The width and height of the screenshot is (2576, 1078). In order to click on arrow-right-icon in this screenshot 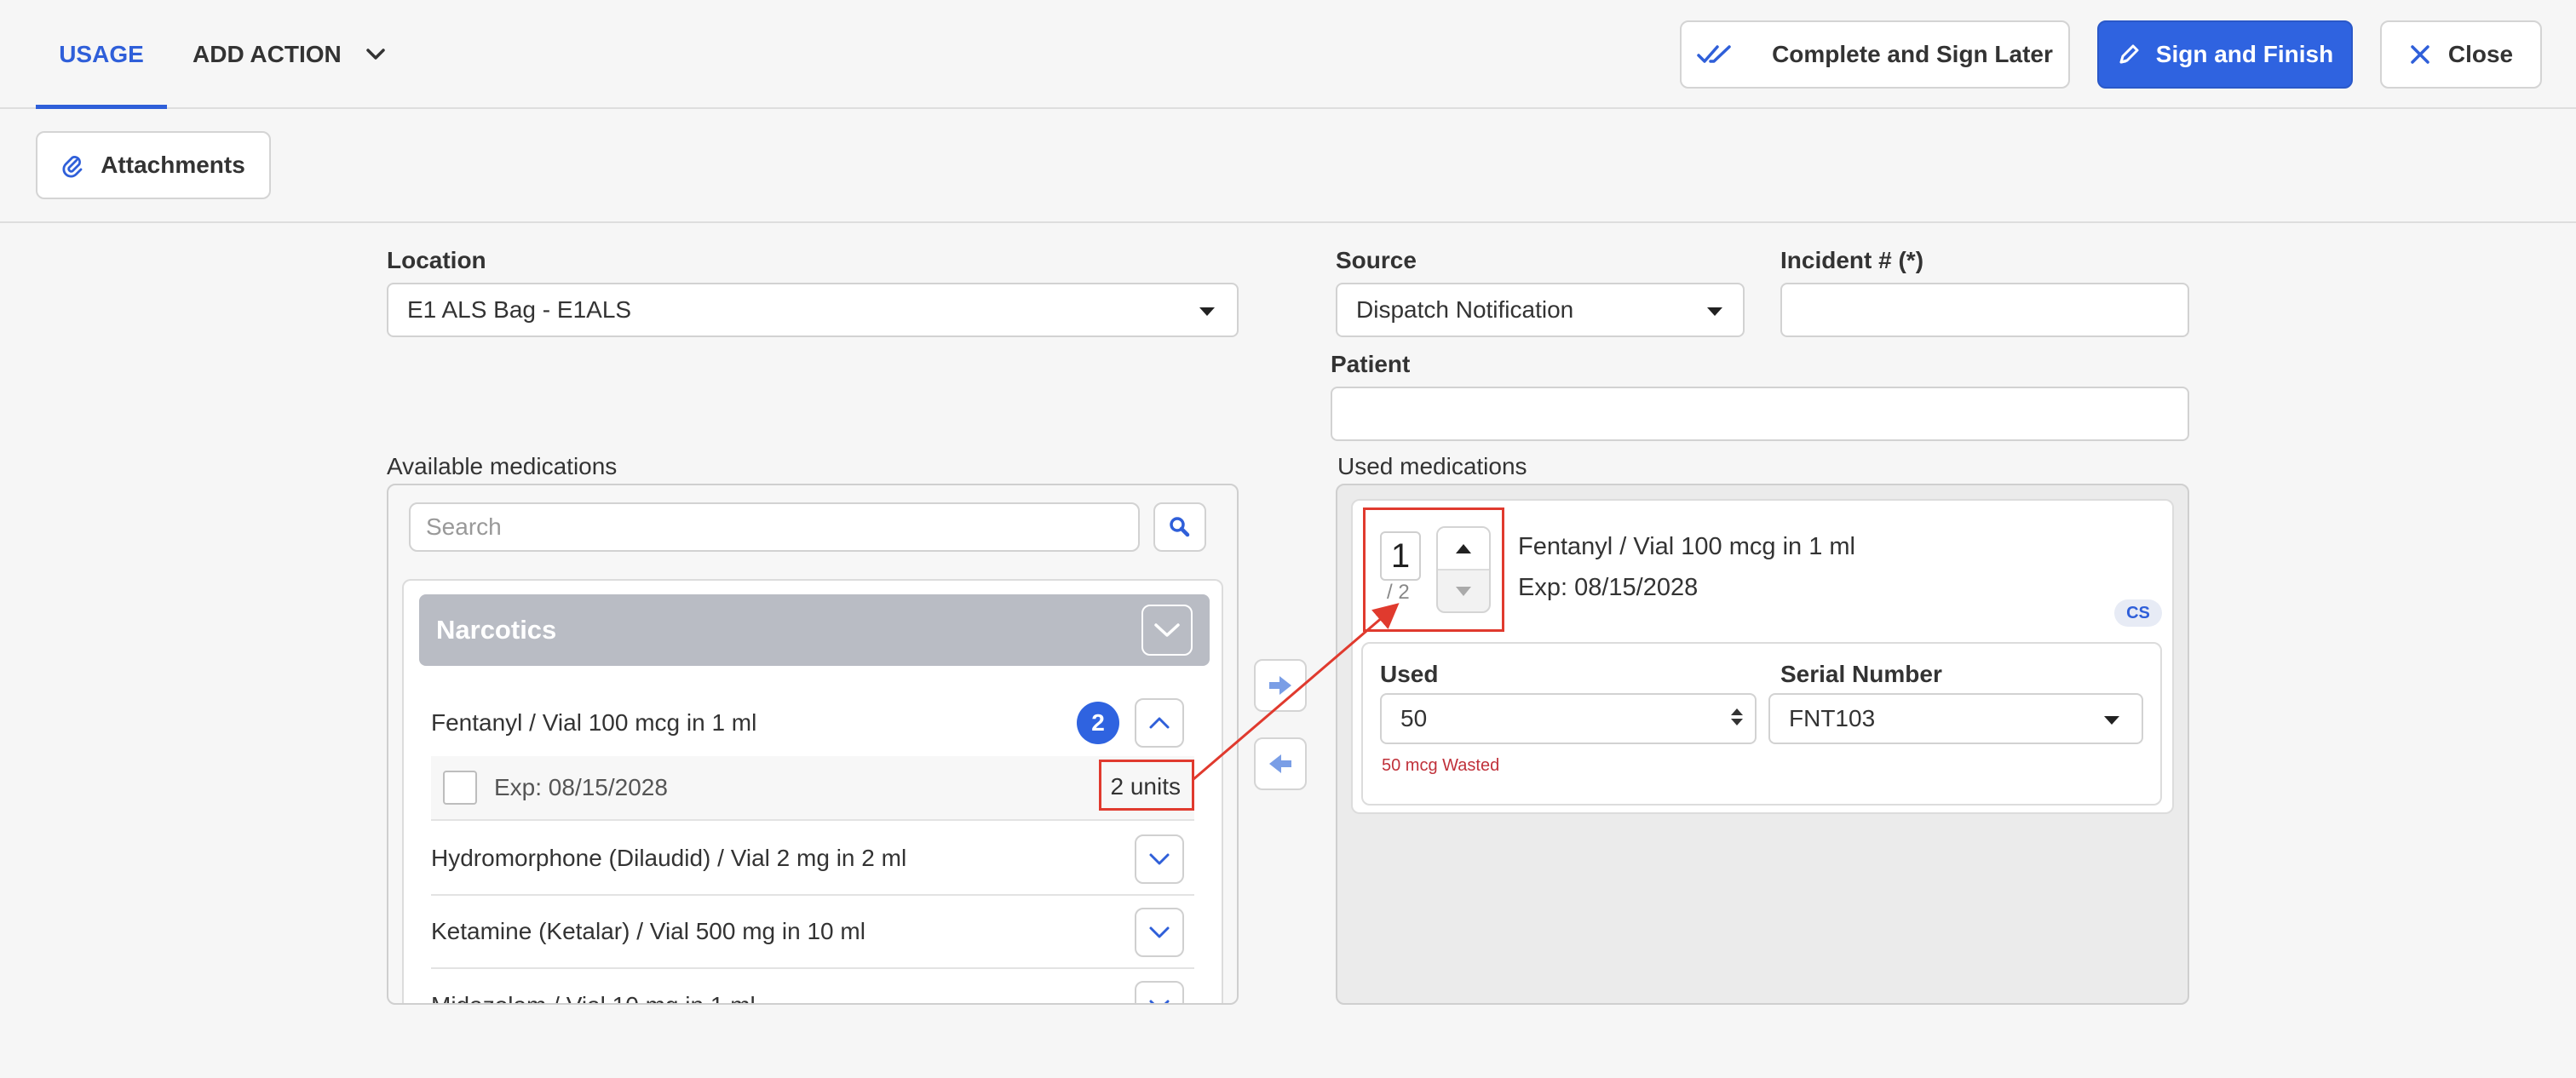, I will do `click(1281, 685)`.